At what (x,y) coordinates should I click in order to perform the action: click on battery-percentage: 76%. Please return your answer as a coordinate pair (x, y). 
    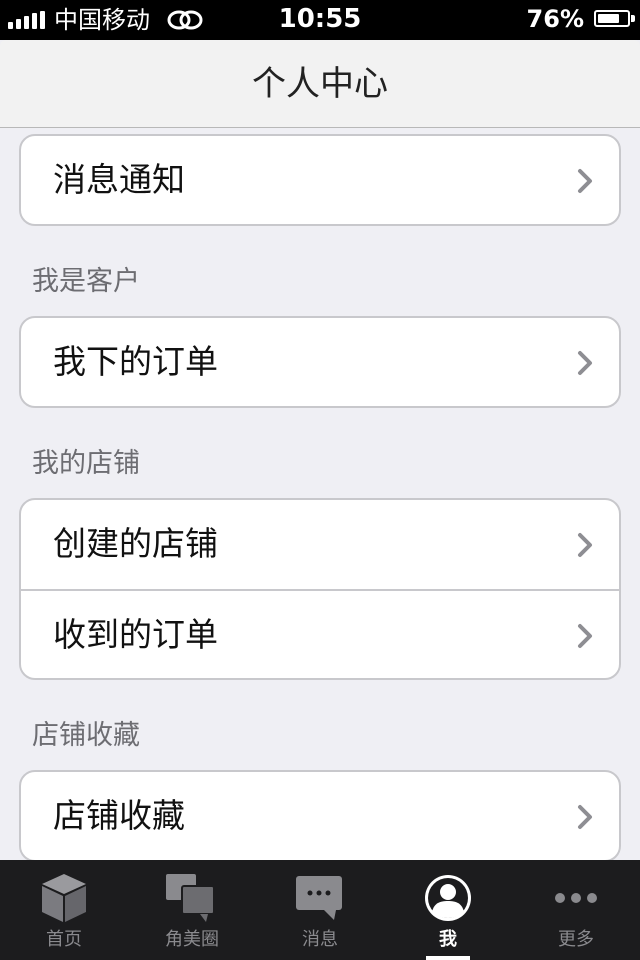
    Looking at the image, I should click on (555, 19).